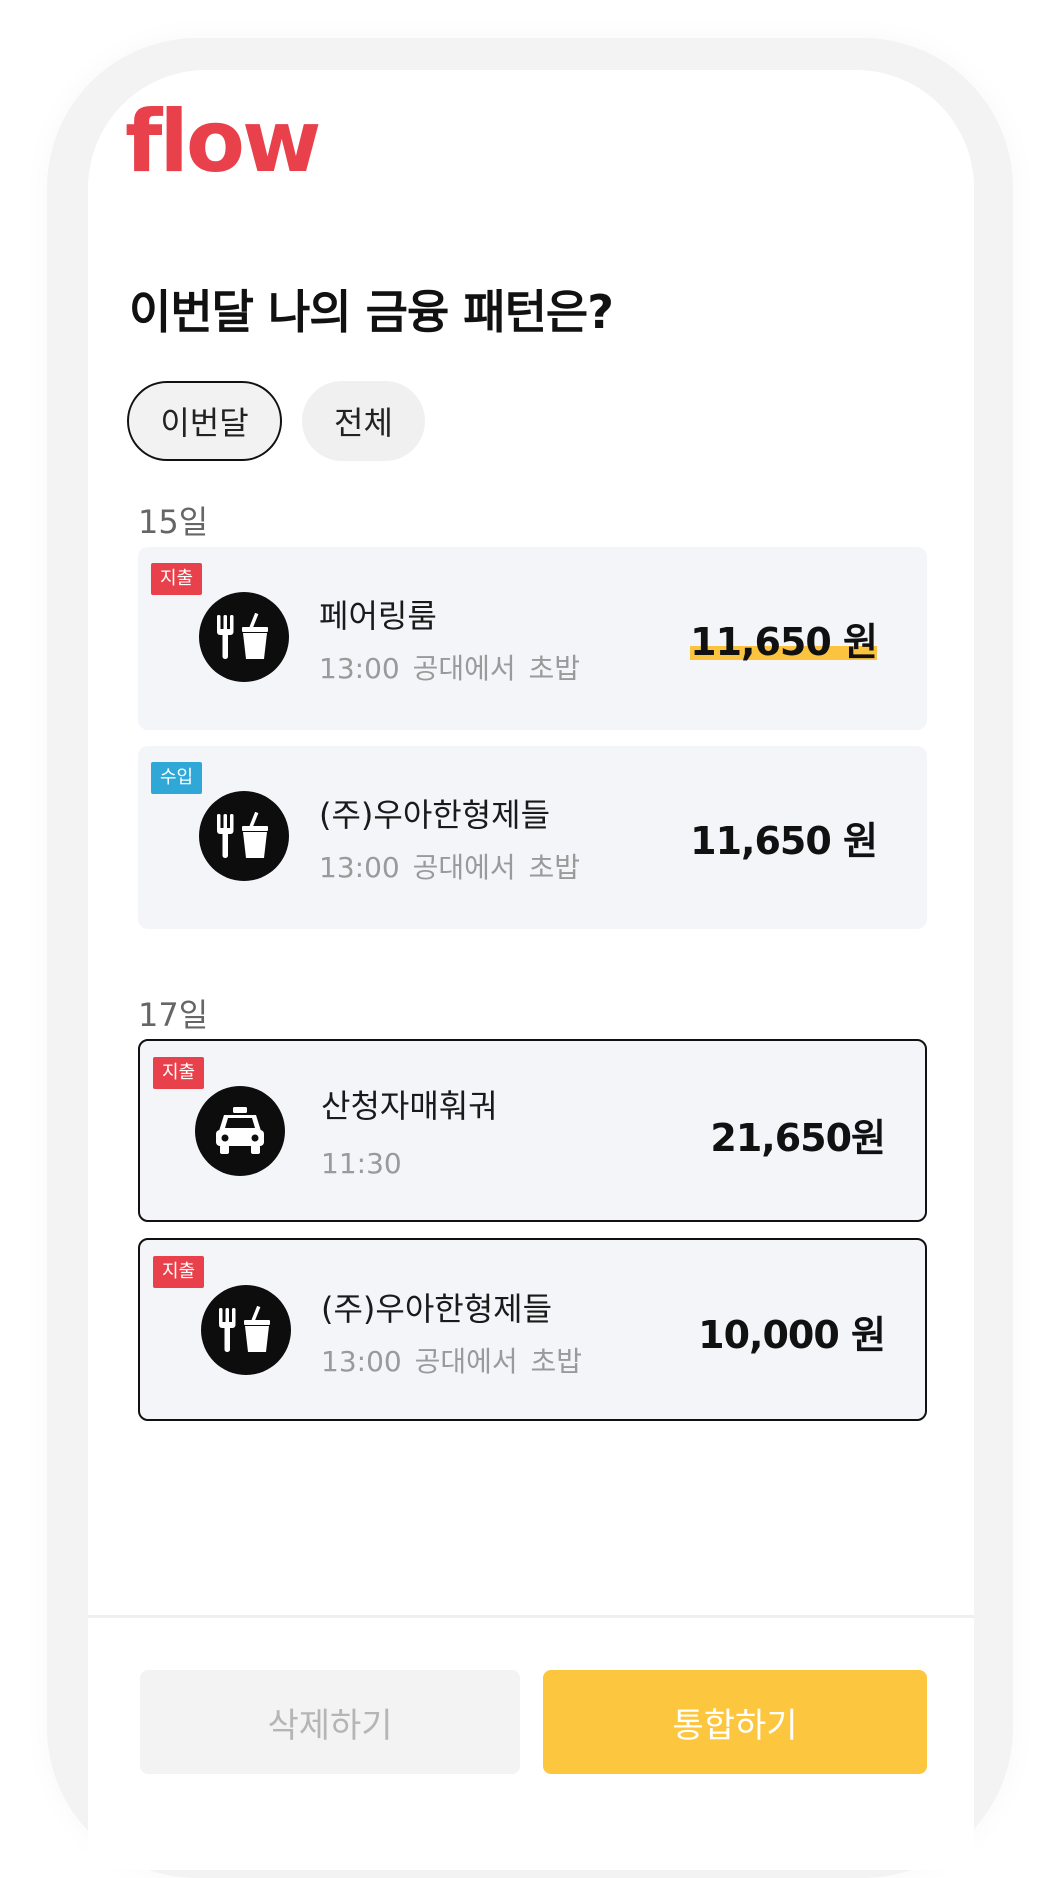 Image resolution: width=1063 pixels, height=1878 pixels. Describe the element at coordinates (798, 1138) in the screenshot. I see `transaction-amount: 21,650원` at that location.